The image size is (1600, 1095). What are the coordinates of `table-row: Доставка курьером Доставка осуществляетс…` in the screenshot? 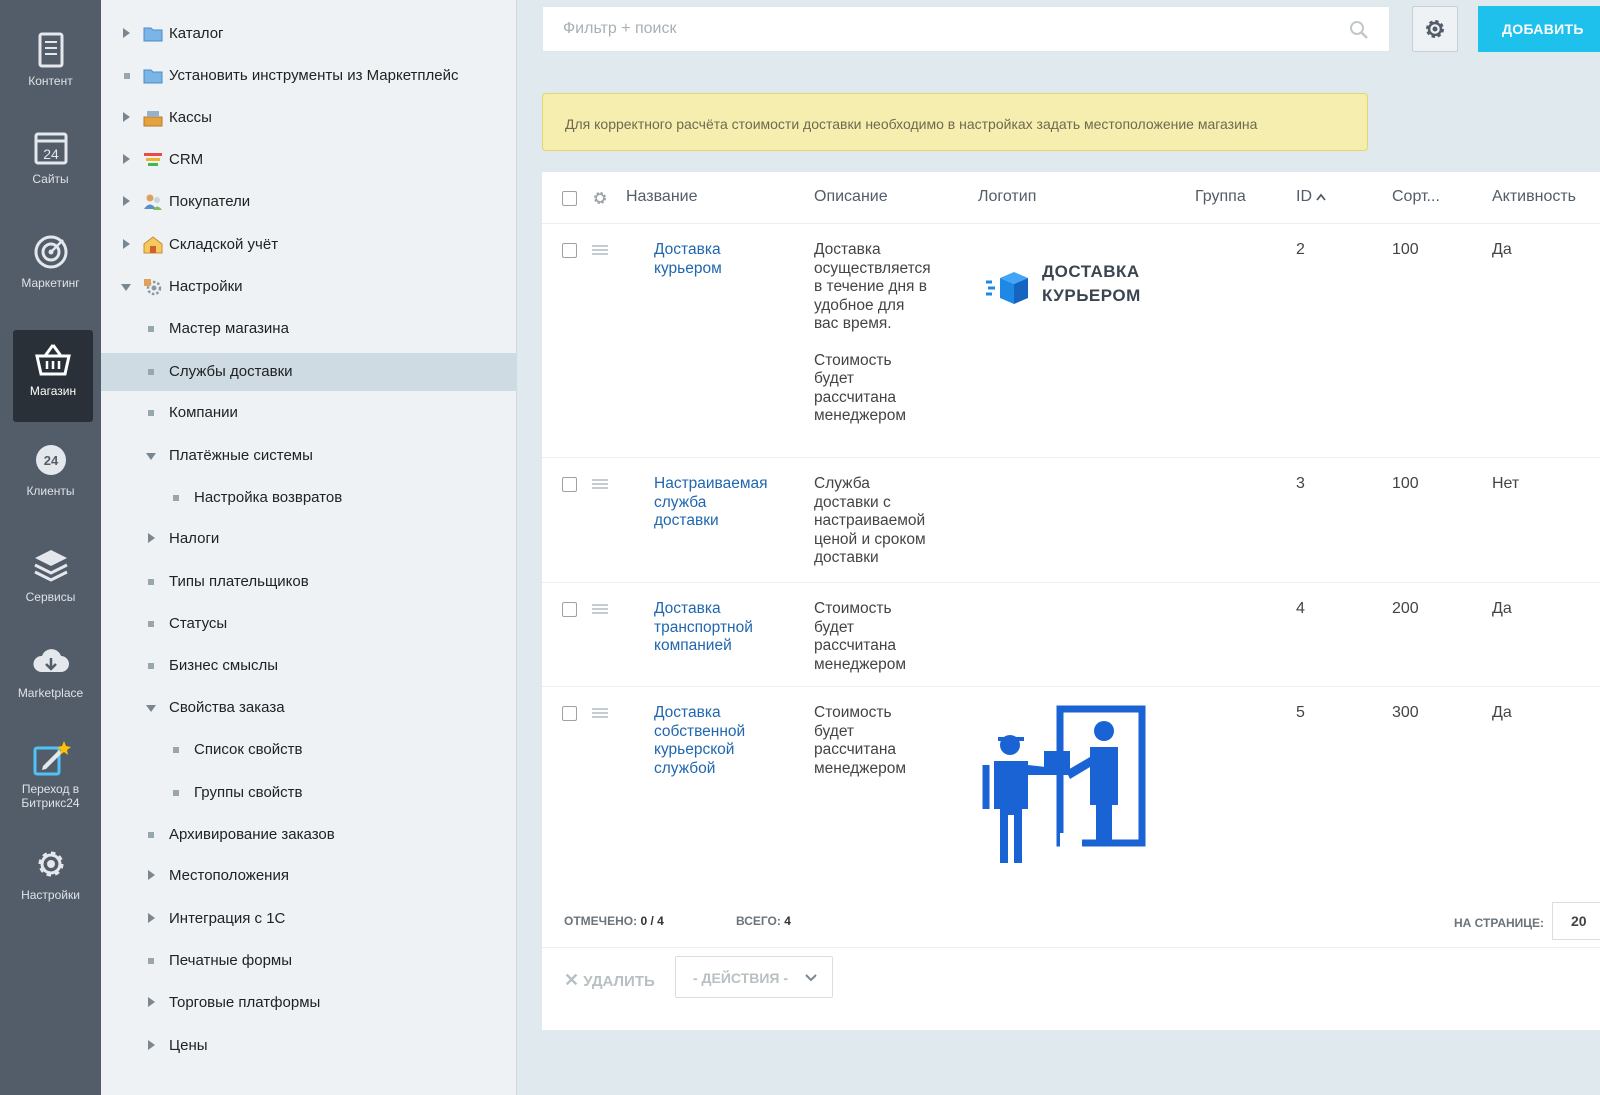 It's located at (1071, 341).